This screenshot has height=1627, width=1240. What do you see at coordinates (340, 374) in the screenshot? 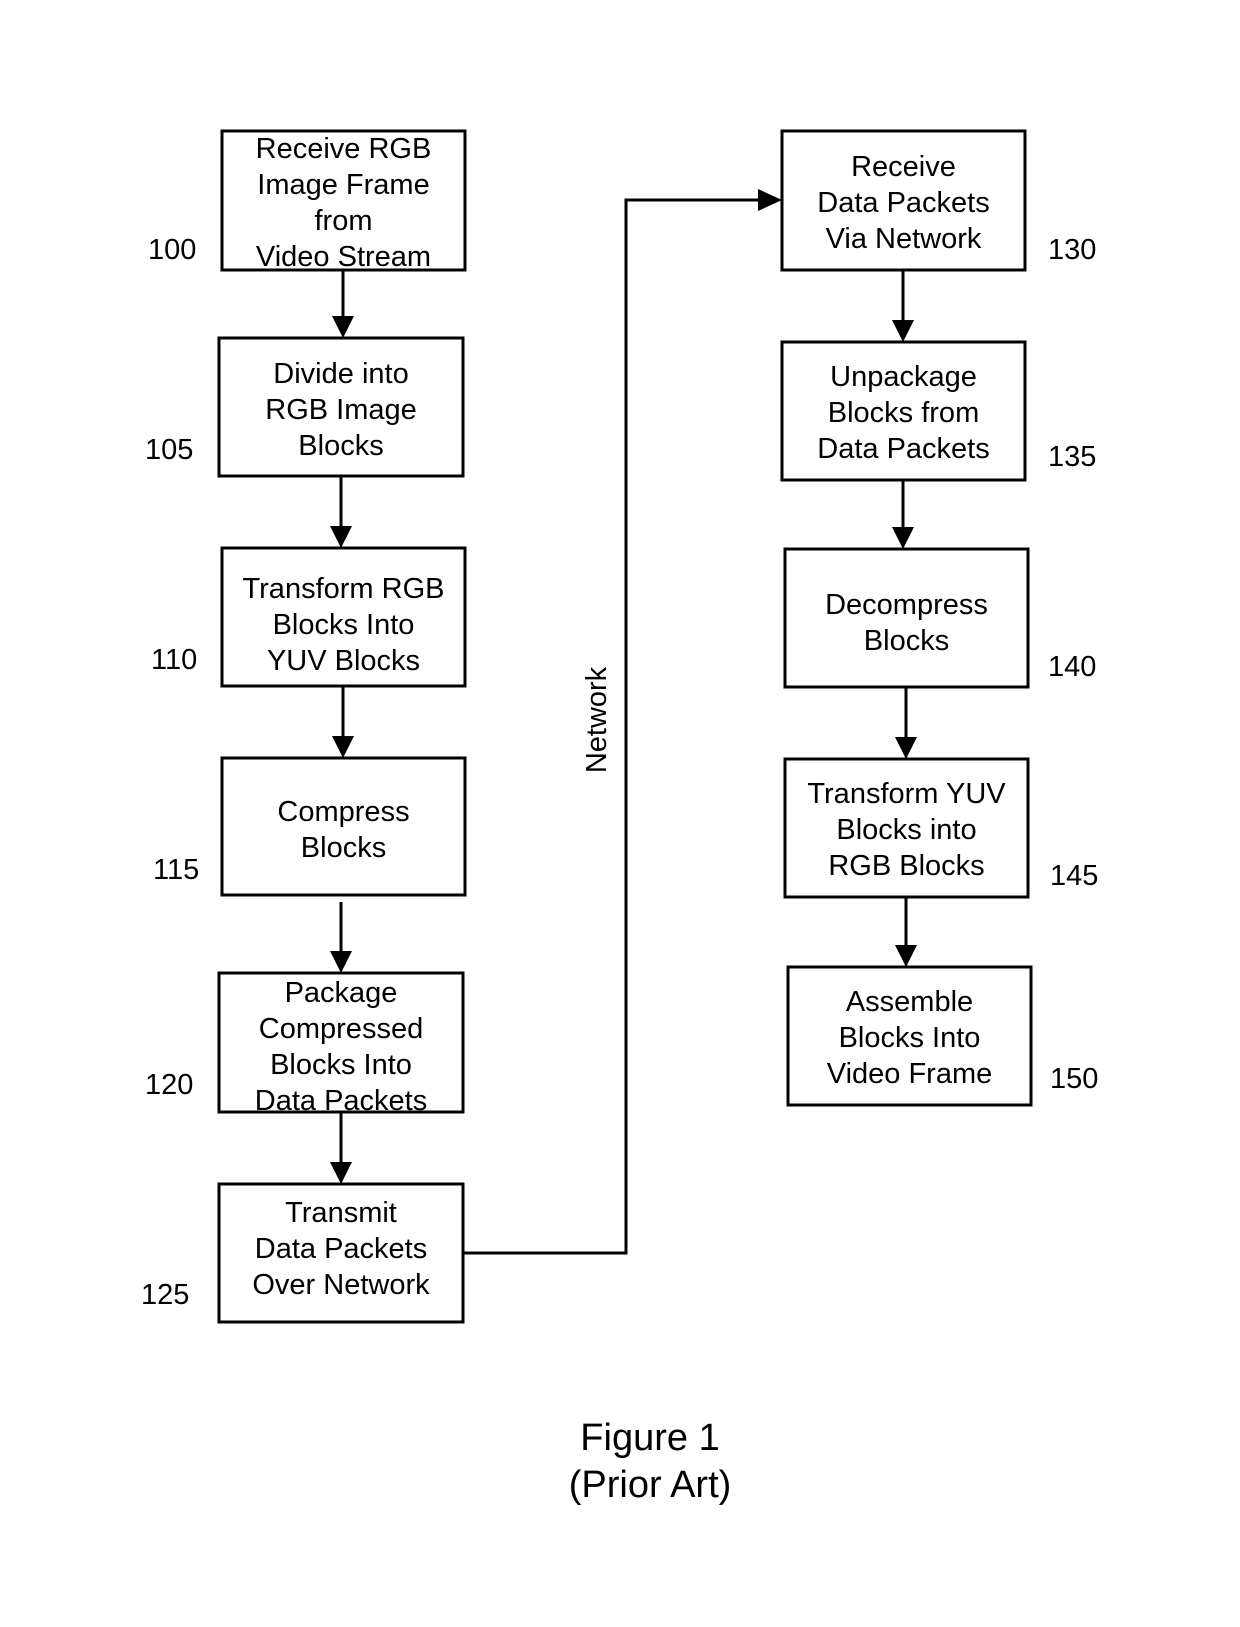
I see `step-text-line: Divide into` at bounding box center [340, 374].